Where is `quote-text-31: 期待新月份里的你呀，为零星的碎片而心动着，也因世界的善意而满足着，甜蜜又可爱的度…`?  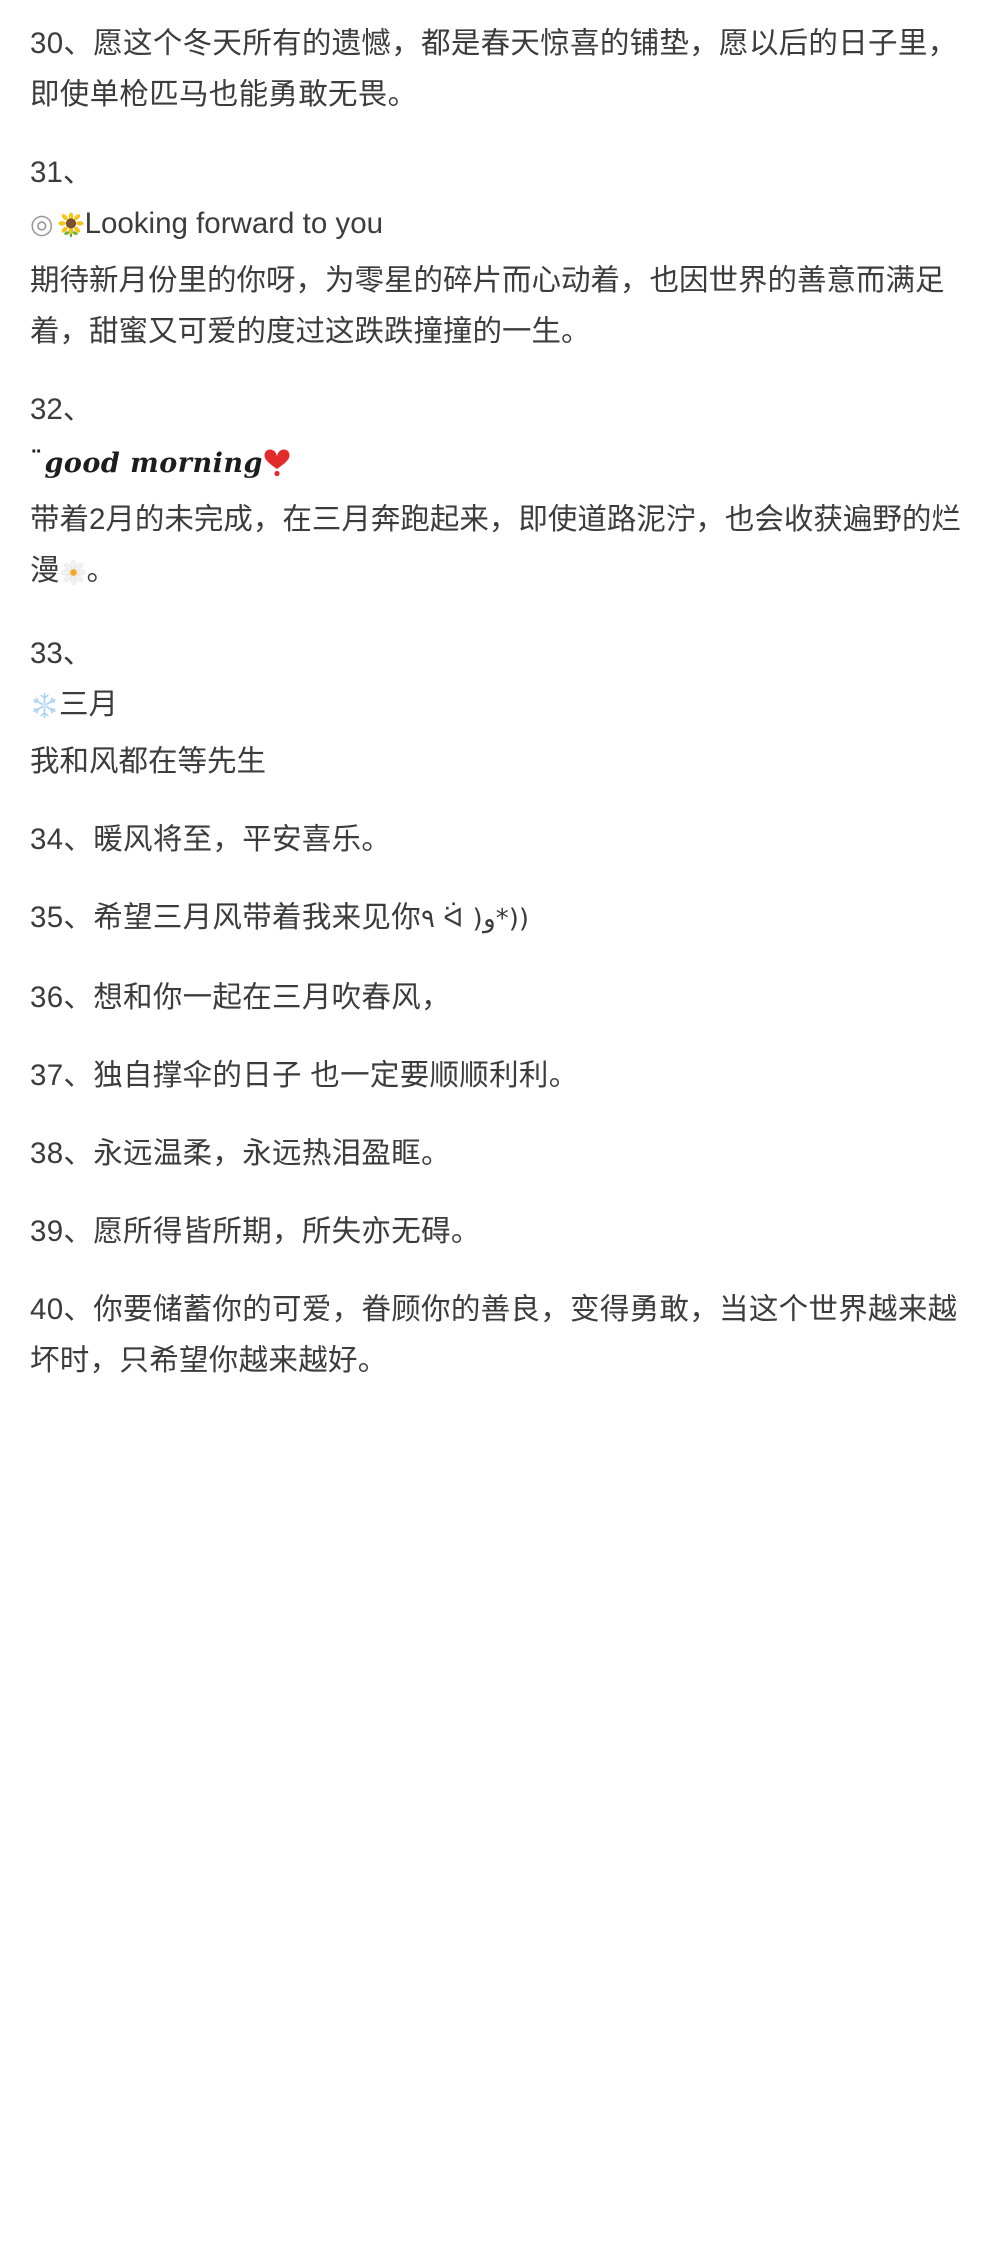
quote-text-31: 期待新月份里的你呀，为零星的碎片而心动着，也因世界的善意而满足着，甜蜜又可爱的度… is located at coordinates (487, 306).